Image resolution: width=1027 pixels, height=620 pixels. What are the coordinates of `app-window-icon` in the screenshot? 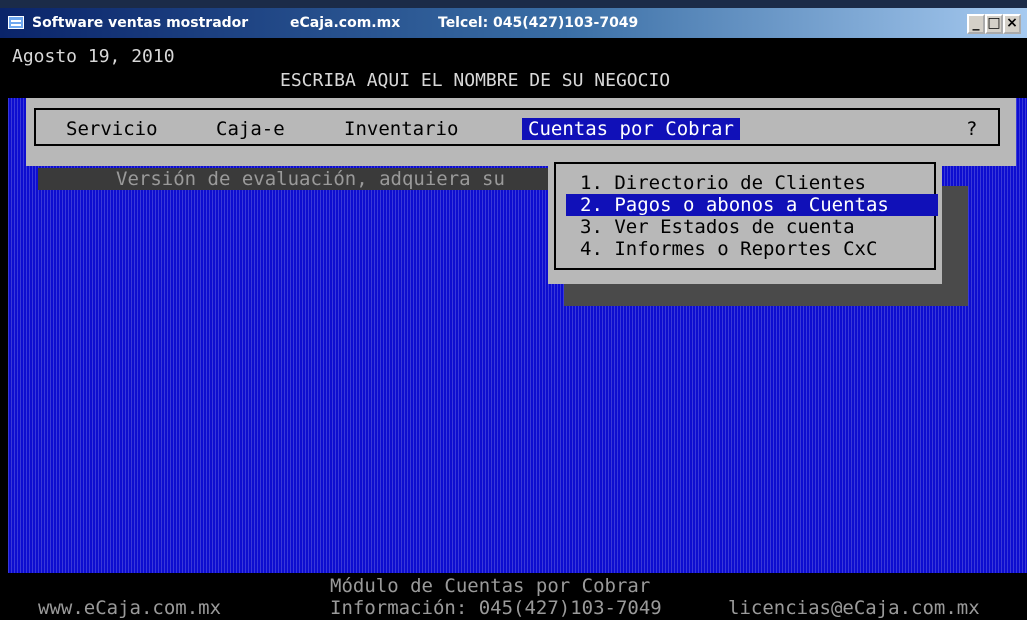 It's located at (16, 22).